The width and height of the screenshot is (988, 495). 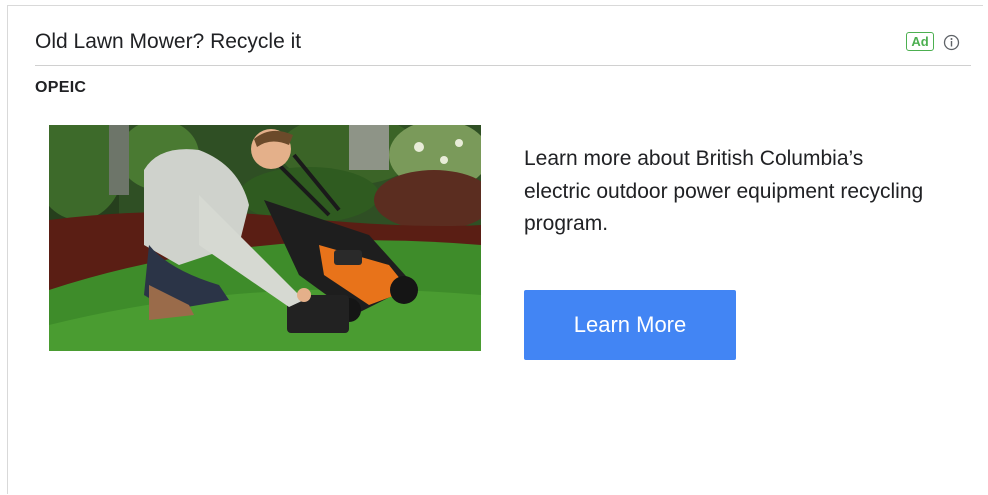 What do you see at coordinates (630, 325) in the screenshot?
I see `learn-more-button: Learn More` at bounding box center [630, 325].